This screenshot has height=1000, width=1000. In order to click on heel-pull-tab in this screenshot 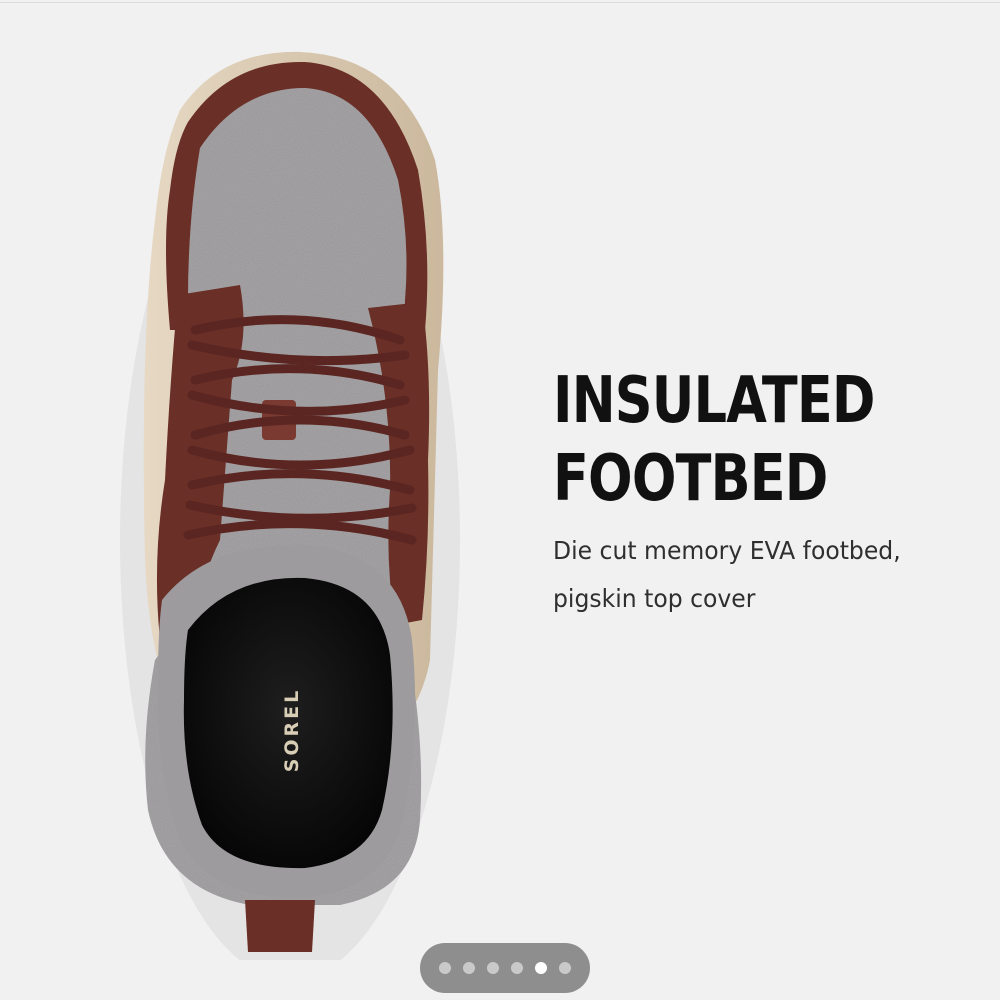, I will do `click(280, 926)`.